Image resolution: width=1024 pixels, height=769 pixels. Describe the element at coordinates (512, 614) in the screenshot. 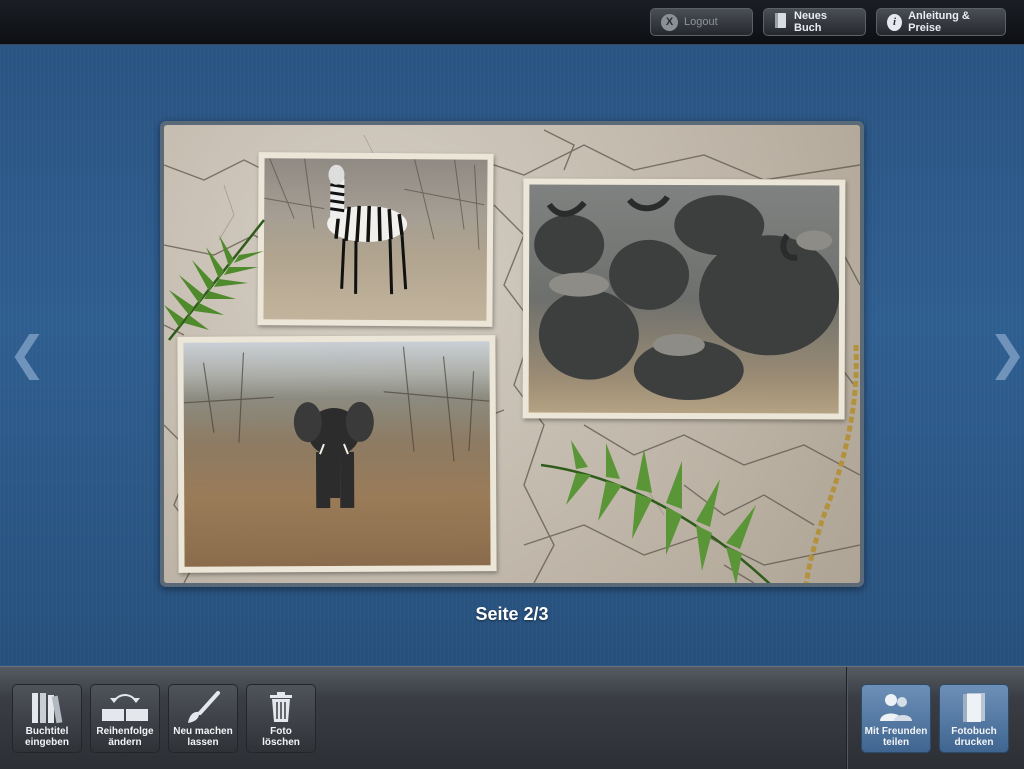

I see `page-indicator: Seite 2/3` at that location.